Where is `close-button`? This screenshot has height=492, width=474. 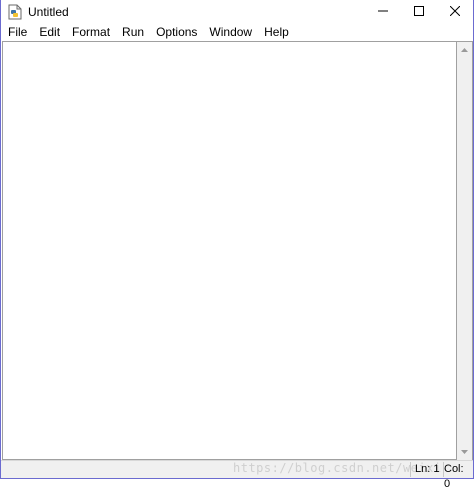
close-button is located at coordinates (455, 12).